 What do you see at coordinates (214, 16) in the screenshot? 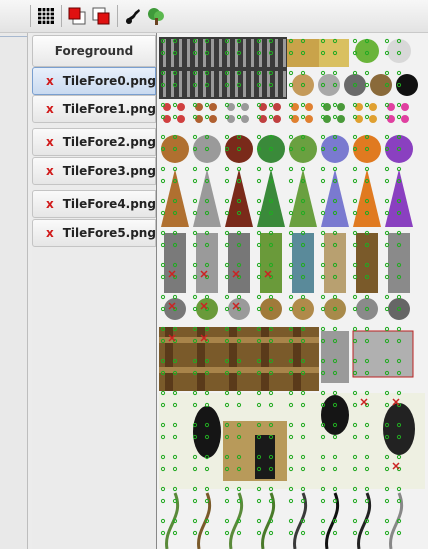
I see `toolbar` at bounding box center [214, 16].